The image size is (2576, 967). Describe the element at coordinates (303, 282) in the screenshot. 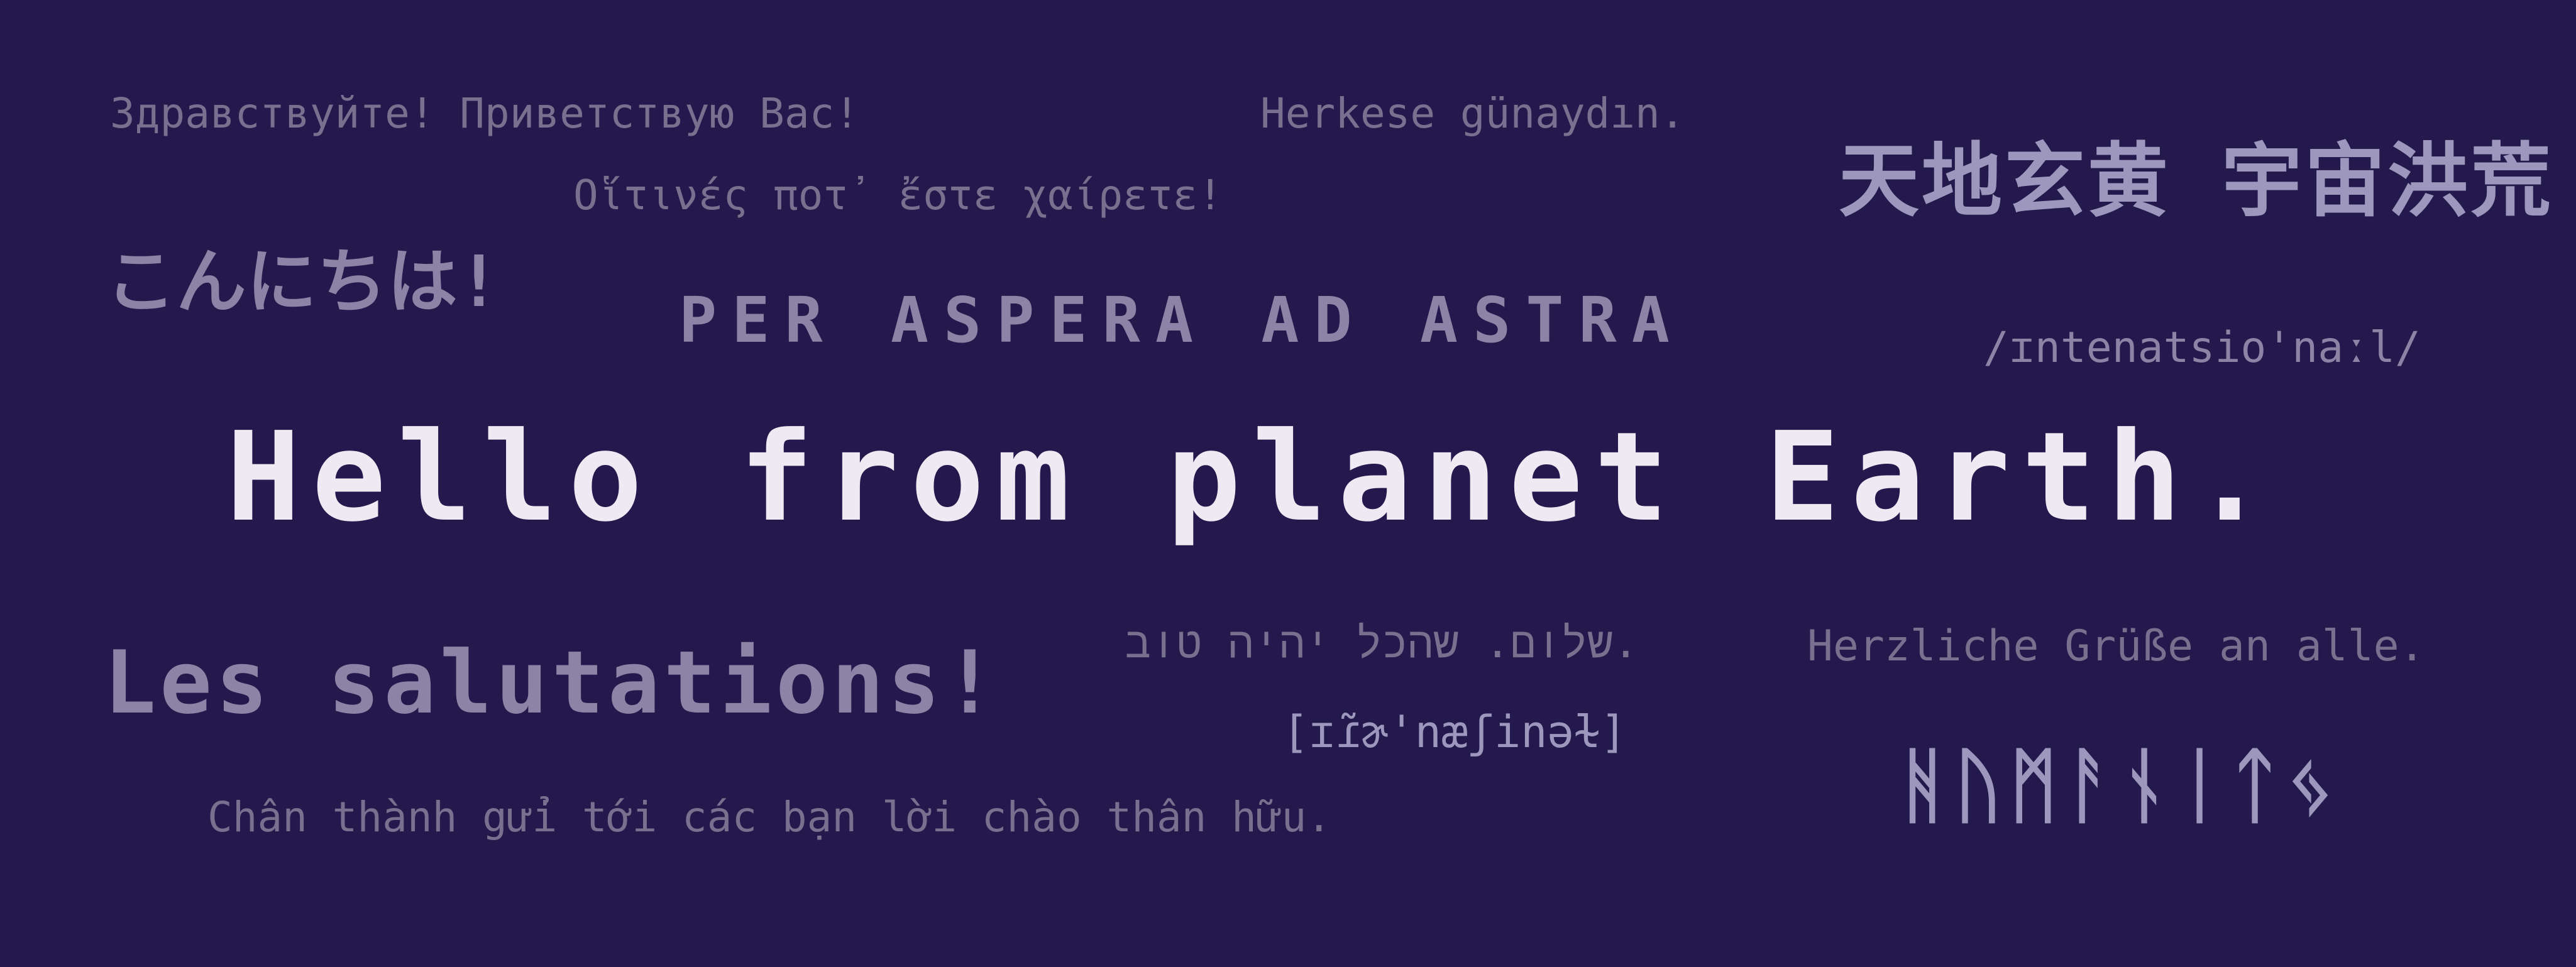

I see `japanese-greeting: こんにちは!` at that location.